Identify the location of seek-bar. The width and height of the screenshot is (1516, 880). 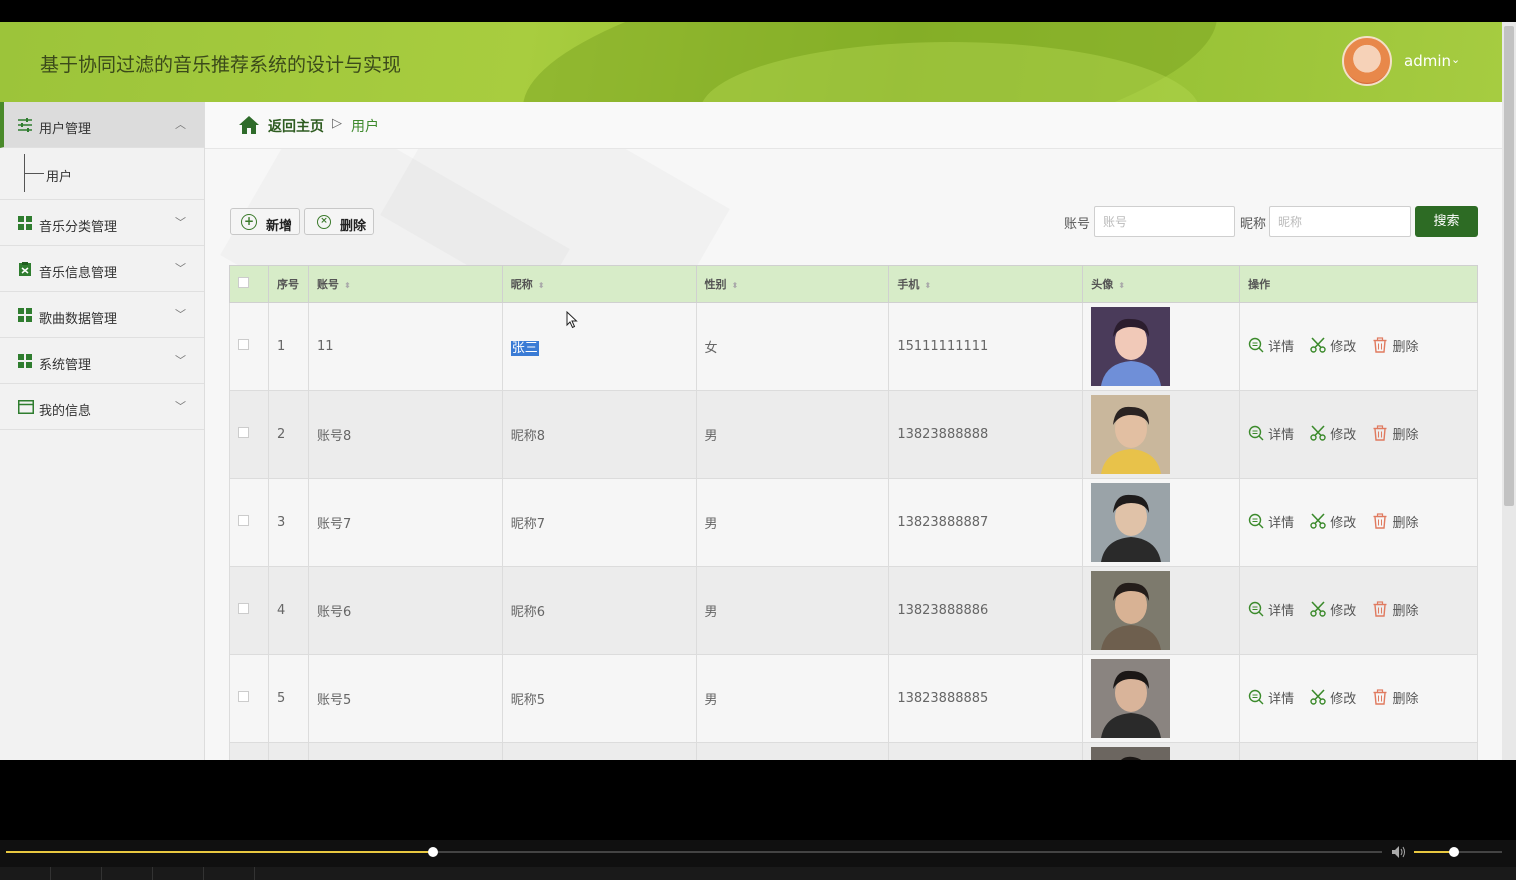
(694, 852).